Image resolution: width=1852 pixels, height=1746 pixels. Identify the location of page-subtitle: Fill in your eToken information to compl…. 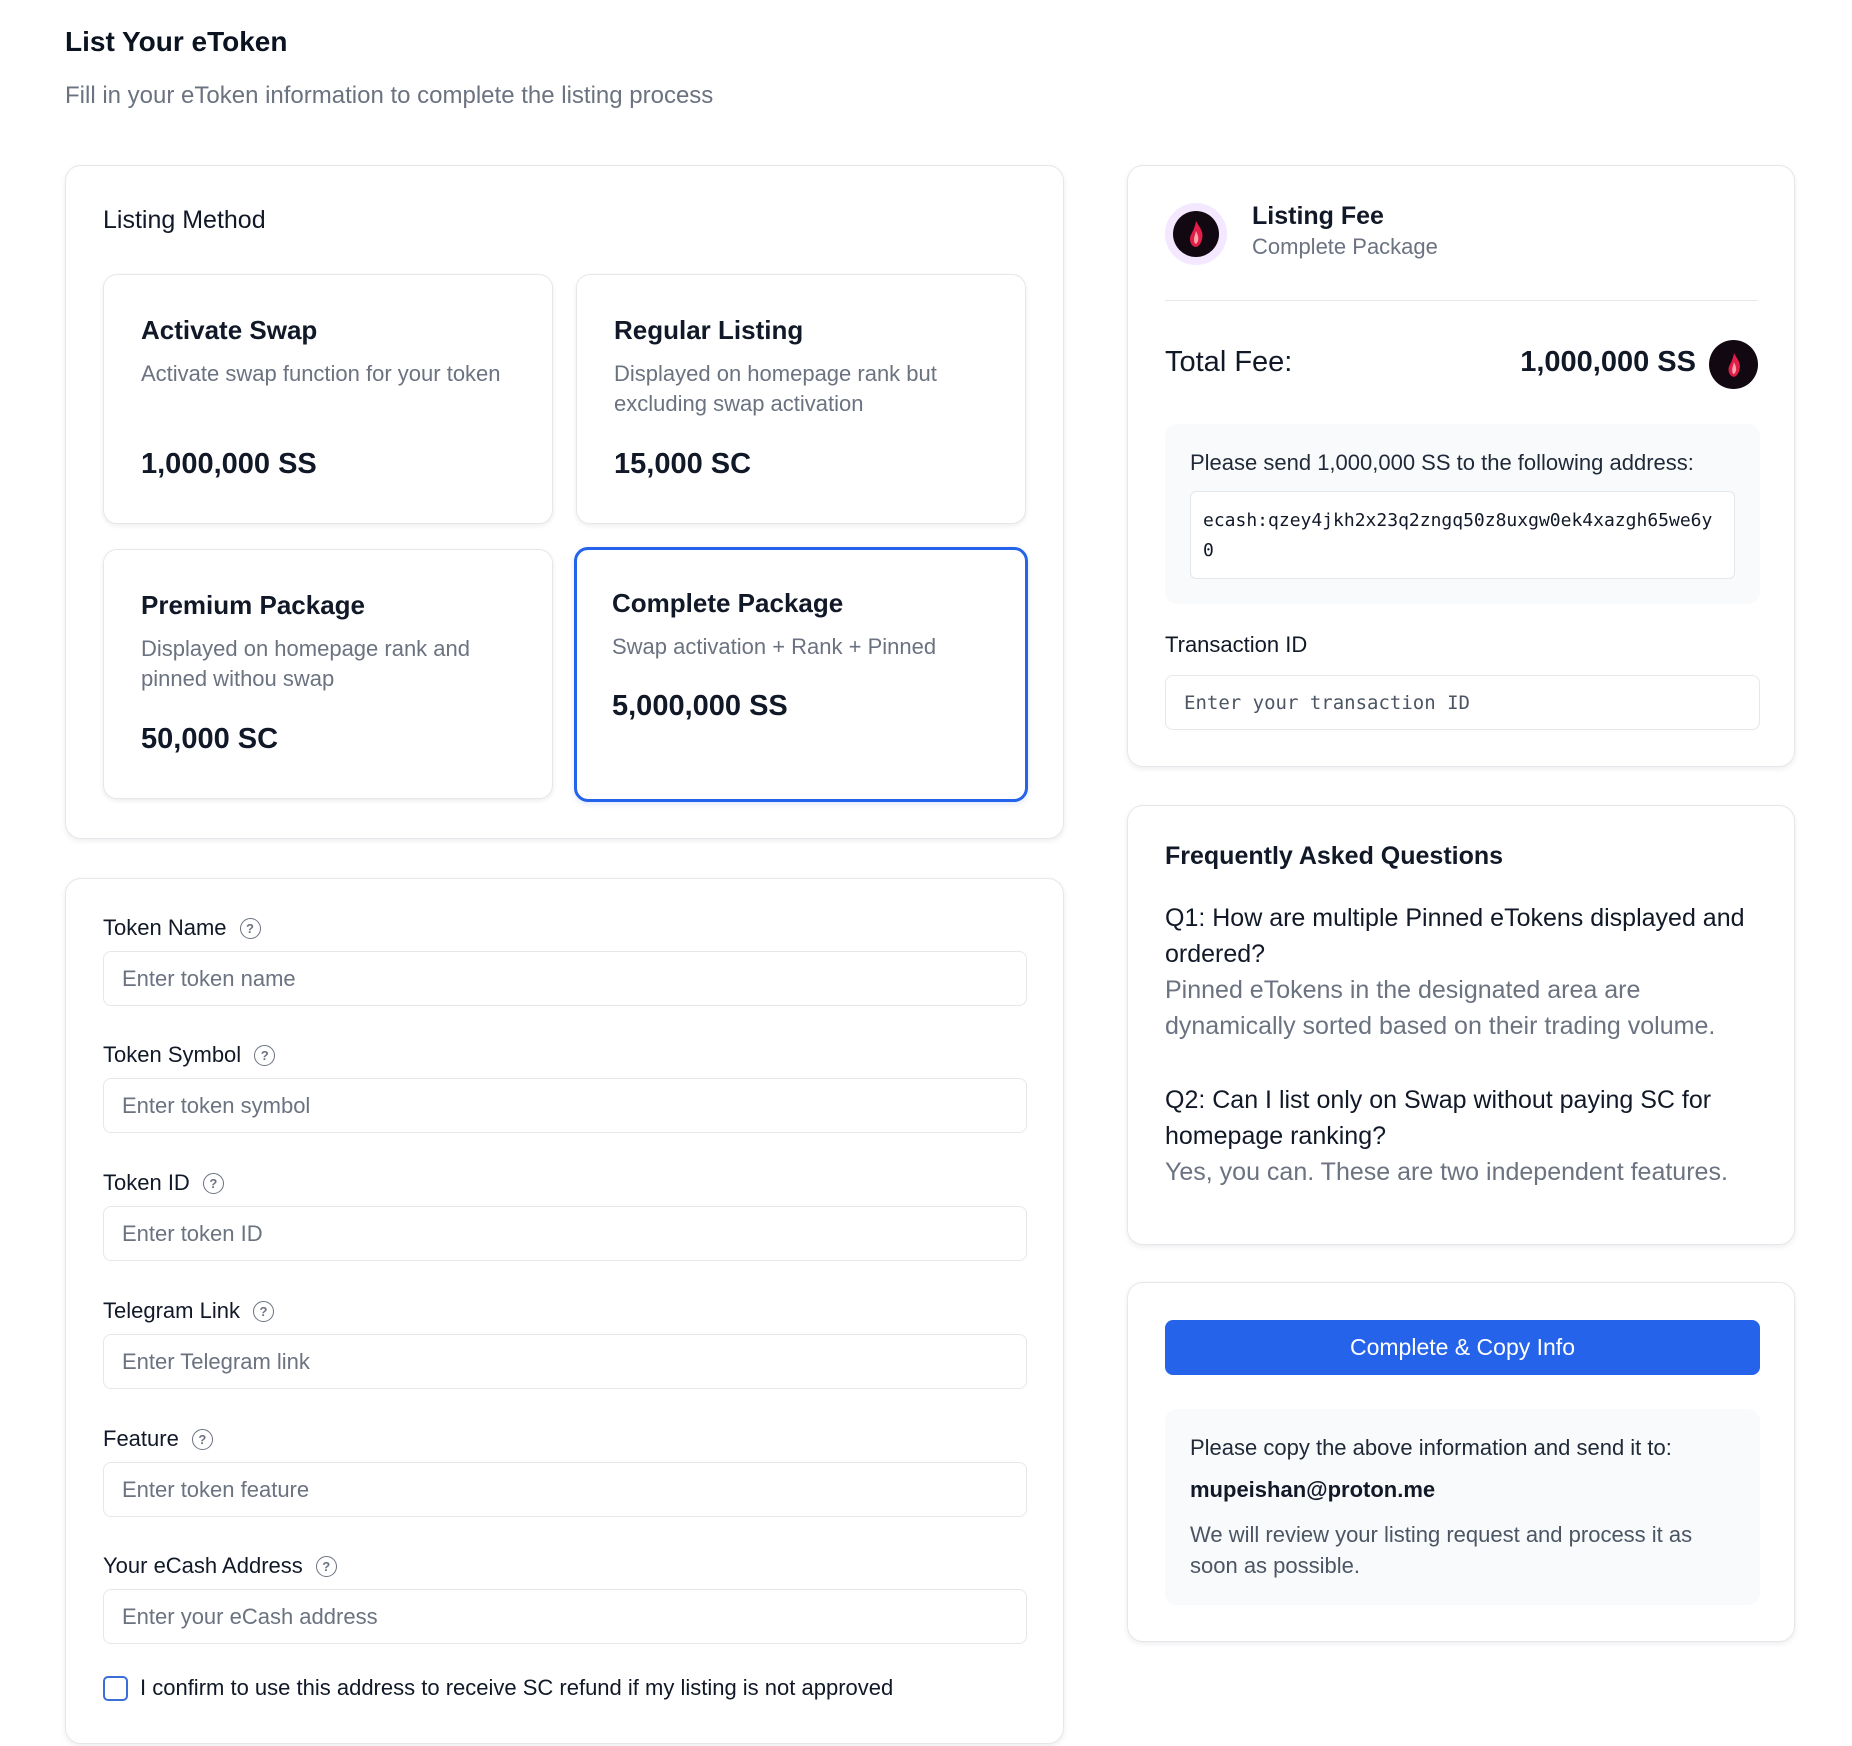
(389, 95).